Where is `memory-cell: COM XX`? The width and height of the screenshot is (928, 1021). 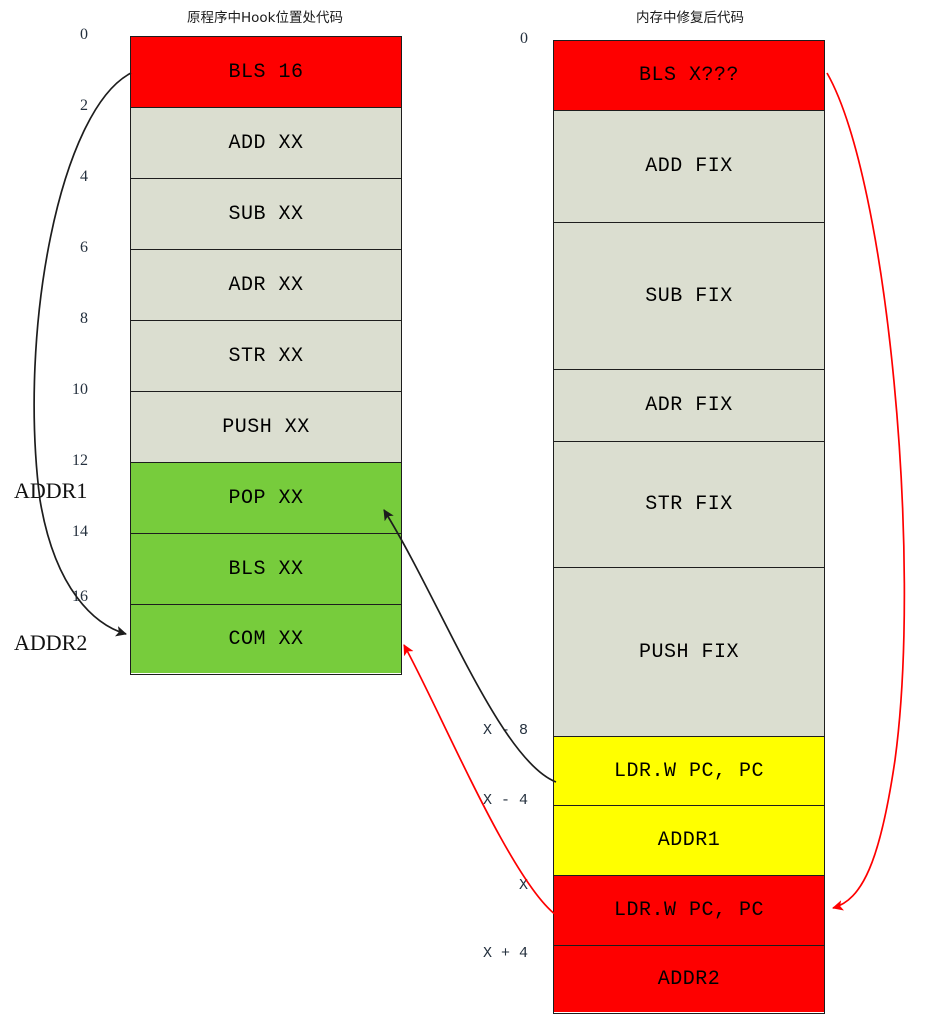
memory-cell: COM XX is located at coordinates (266, 639).